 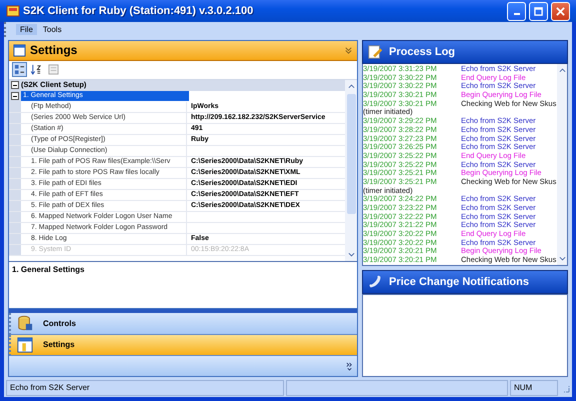 I want to click on close-icon, so click(x=560, y=11).